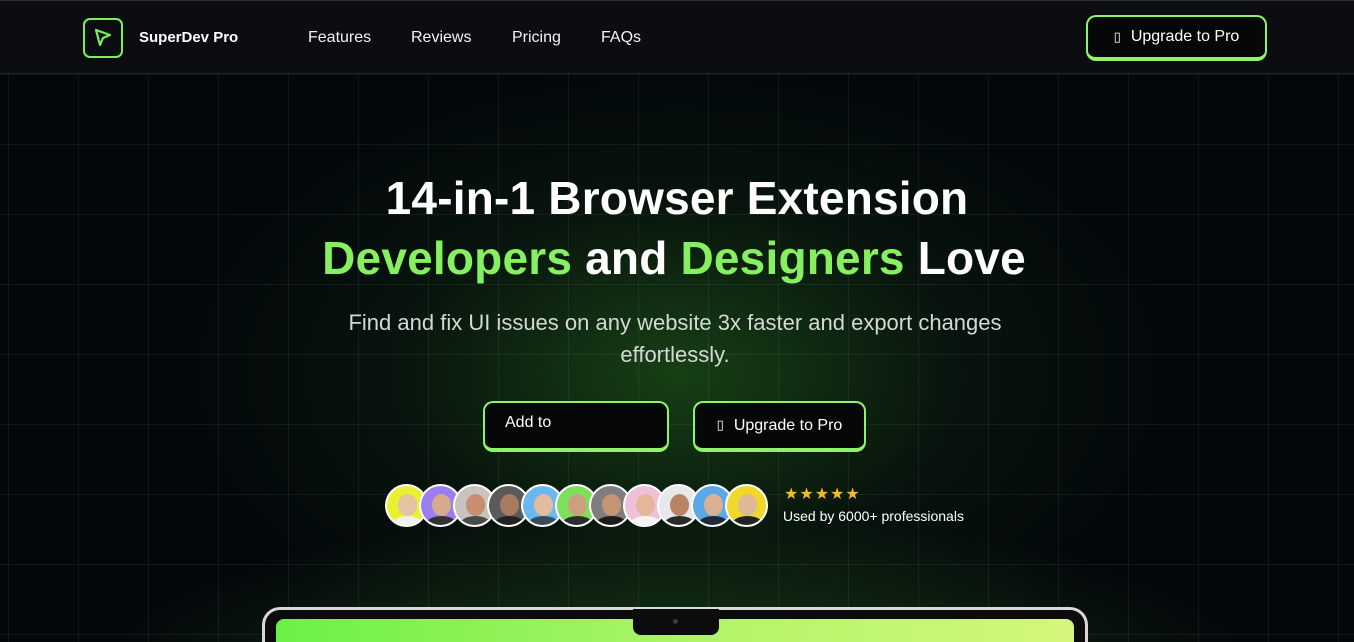 This screenshot has height=642, width=1354. What do you see at coordinates (447, 258) in the screenshot?
I see `accent-developers: Developers` at bounding box center [447, 258].